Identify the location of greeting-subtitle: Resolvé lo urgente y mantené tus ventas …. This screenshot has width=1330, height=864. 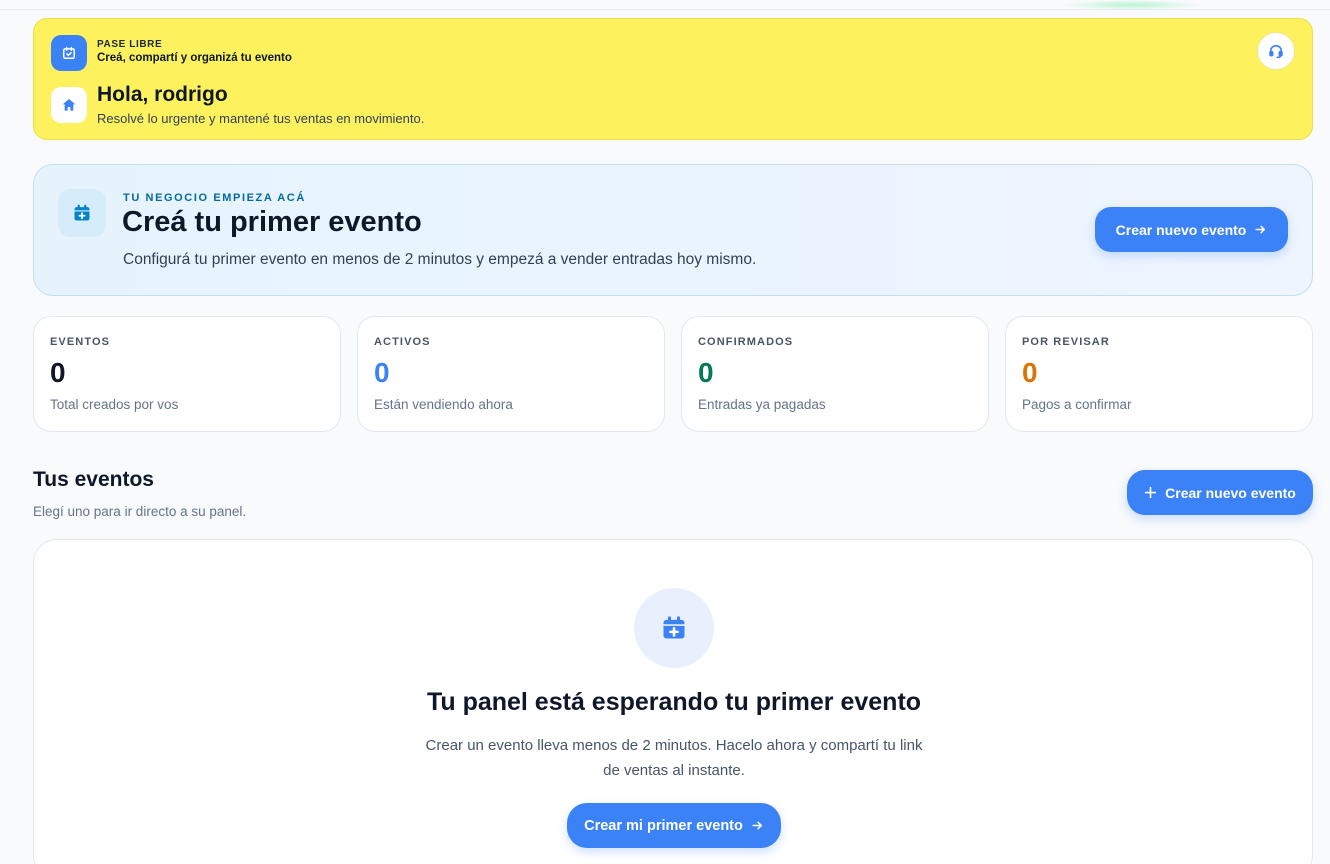
(261, 118).